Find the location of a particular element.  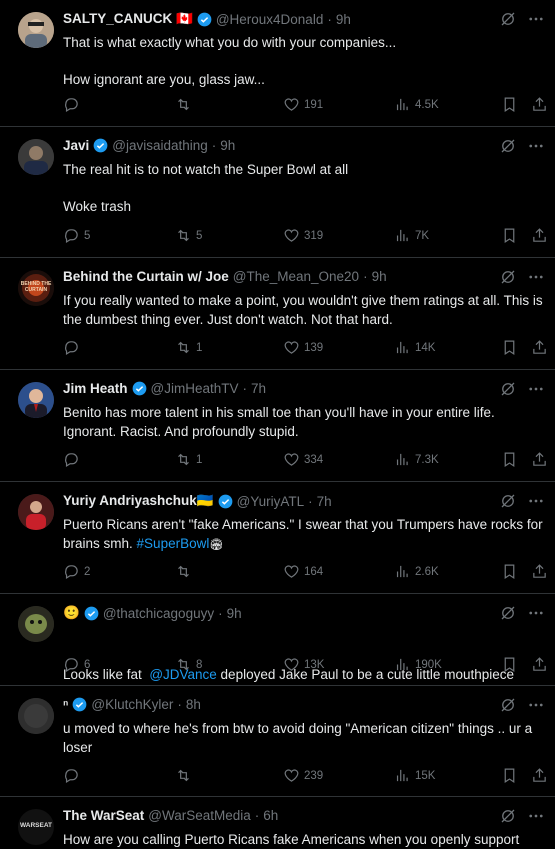

timestamp: 6h is located at coordinates (270, 815).